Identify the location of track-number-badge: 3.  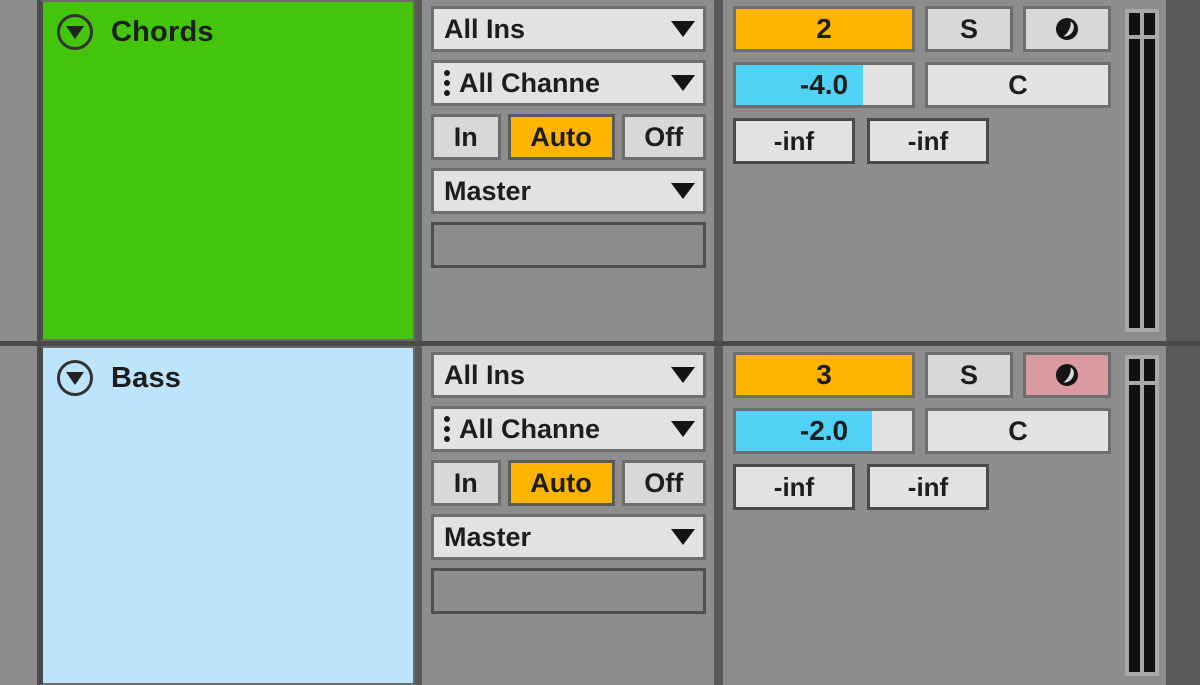
(824, 375).